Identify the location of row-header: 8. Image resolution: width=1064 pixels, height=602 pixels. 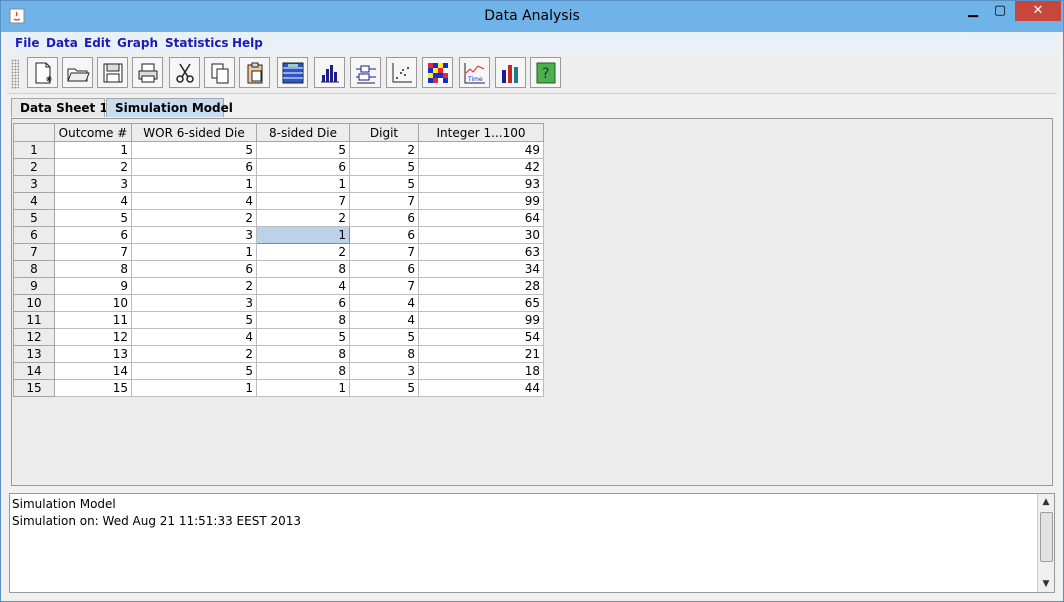
(34, 269).